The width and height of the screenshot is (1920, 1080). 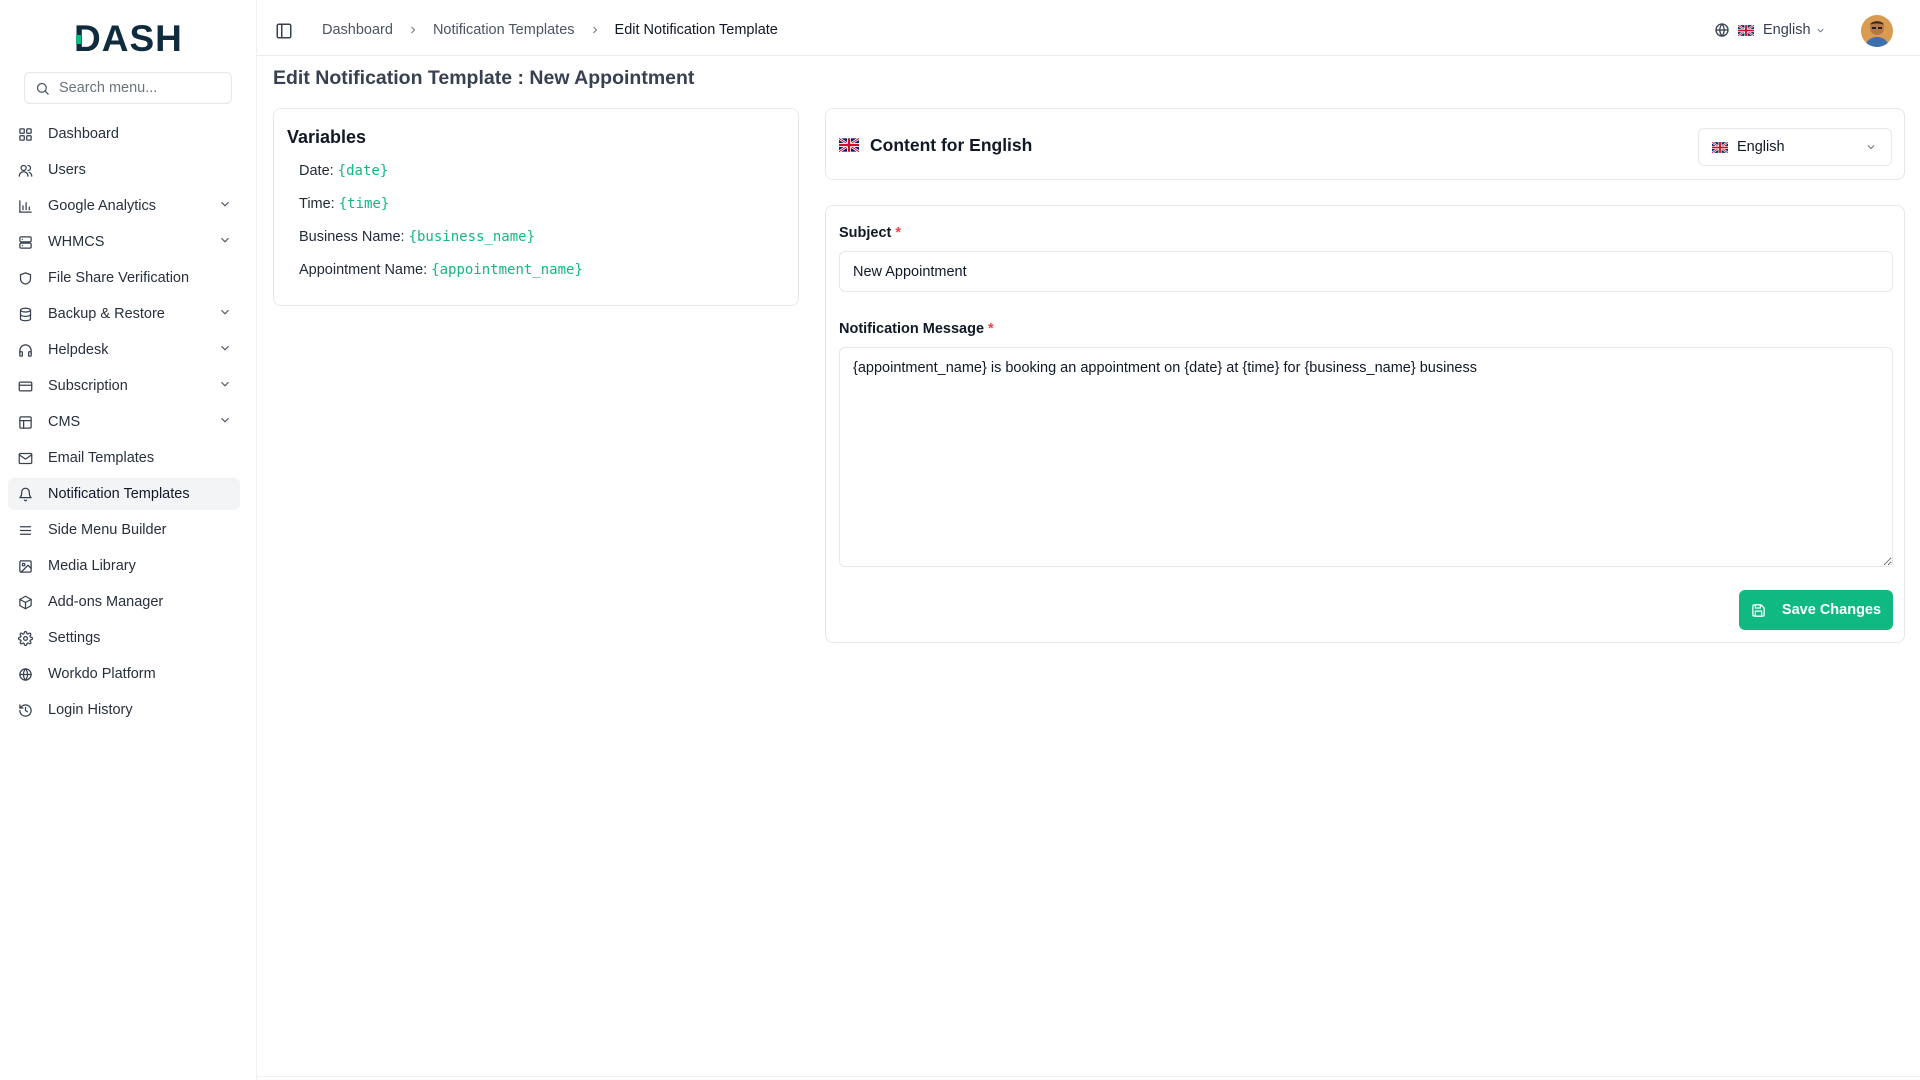 I want to click on sidebar-item-helpdesk: Helpdesk, so click(x=124, y=350).